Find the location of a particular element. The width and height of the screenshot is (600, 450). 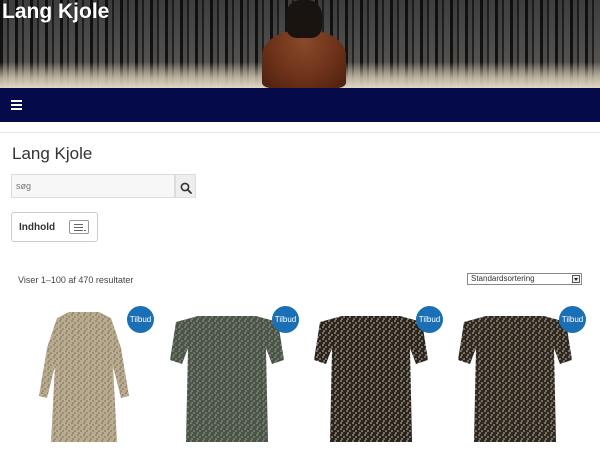

result-count: Viser 1–100 af 470 resultater is located at coordinates (76, 280).